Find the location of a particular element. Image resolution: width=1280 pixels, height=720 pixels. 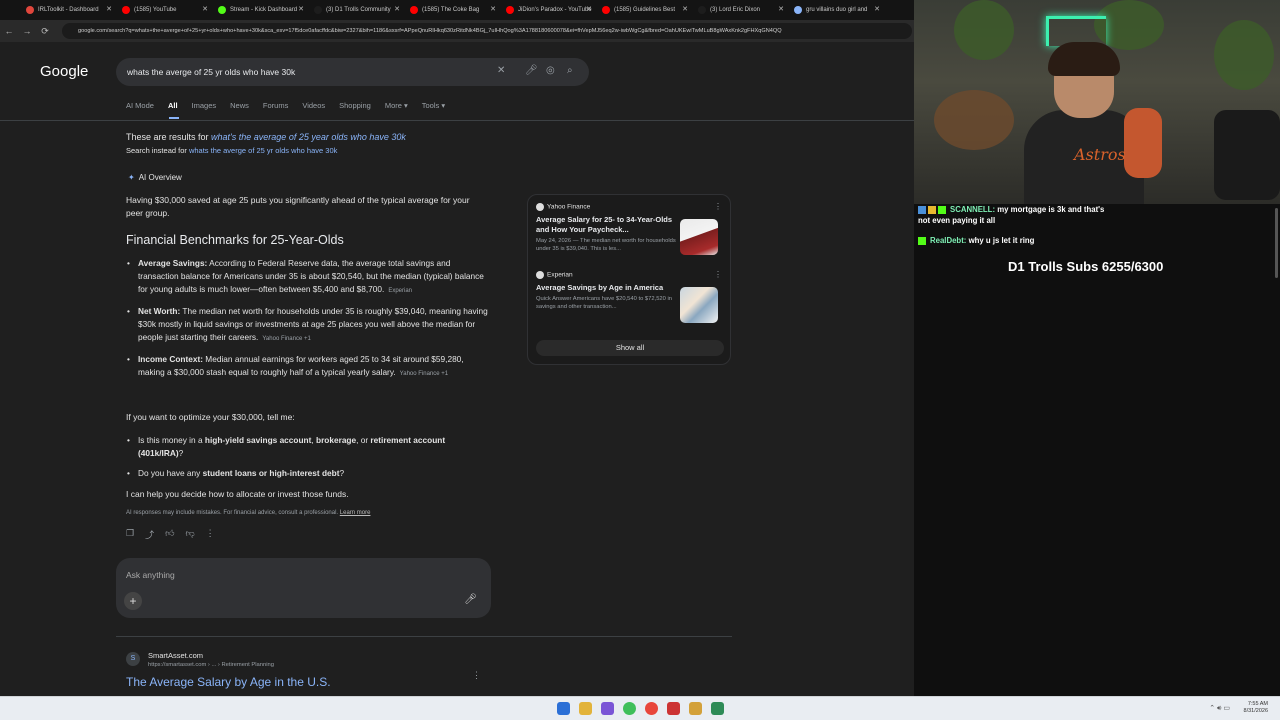

browser-tab-active: gru villains duo girl and ✕ is located at coordinates (838, 10).